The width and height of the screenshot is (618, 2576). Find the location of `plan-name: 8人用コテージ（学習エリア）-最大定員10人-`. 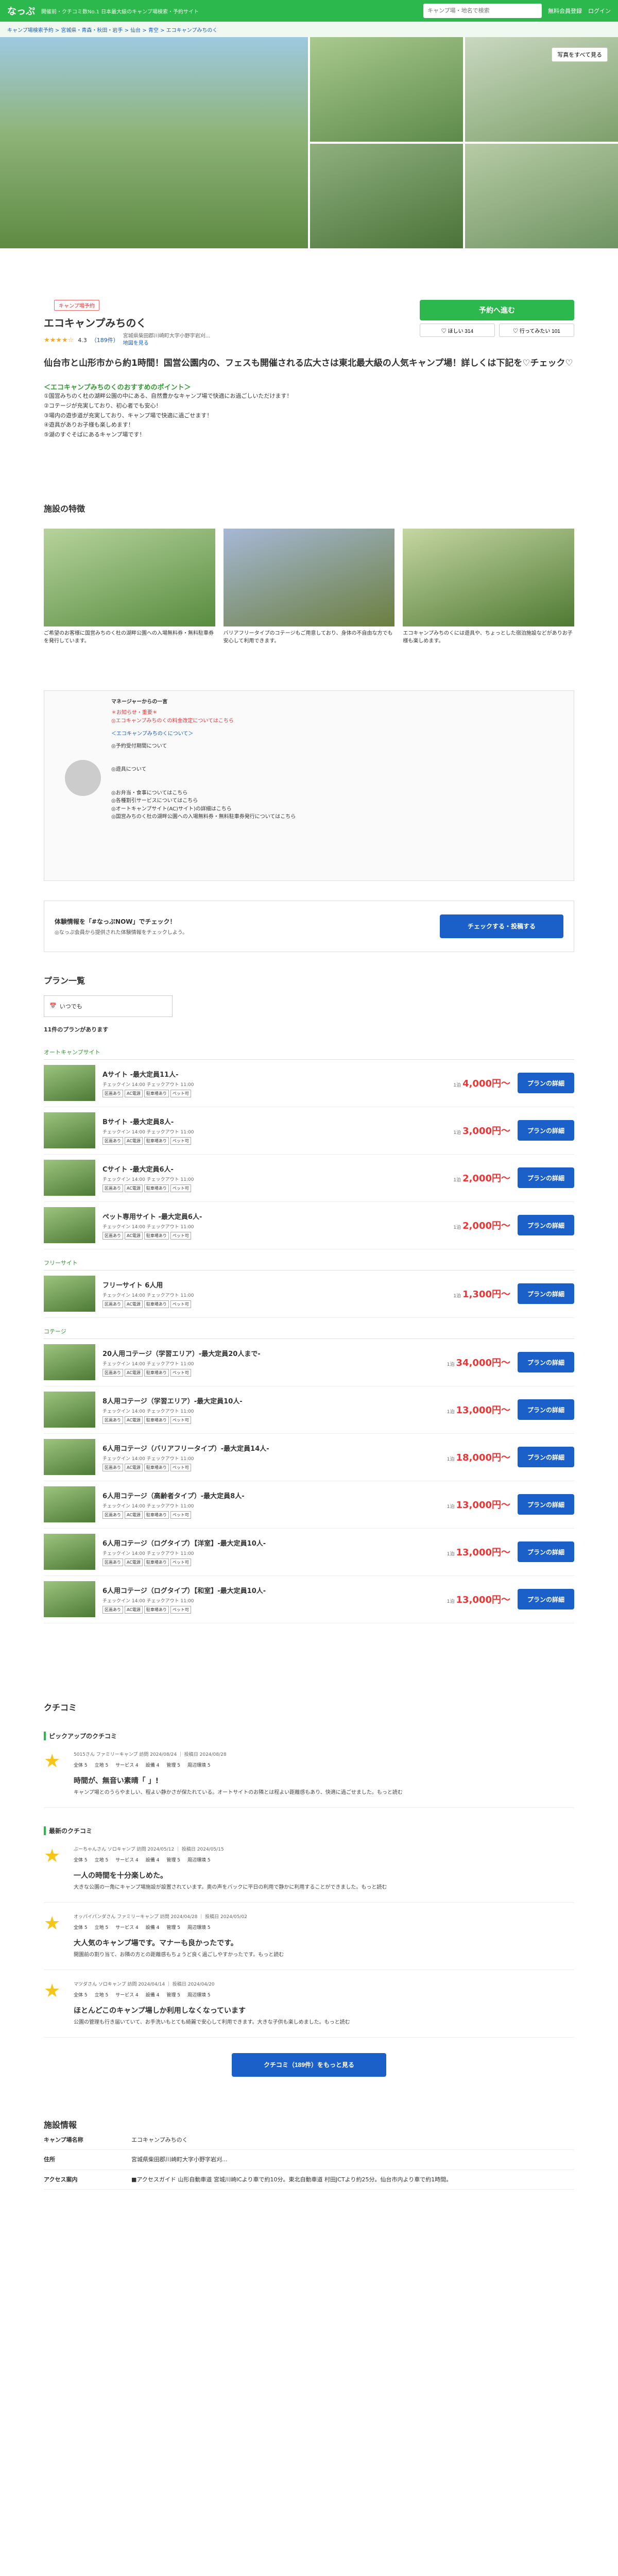

plan-name: 8人用コテージ（学習エリア）-最大定員10人- is located at coordinates (269, 1400).